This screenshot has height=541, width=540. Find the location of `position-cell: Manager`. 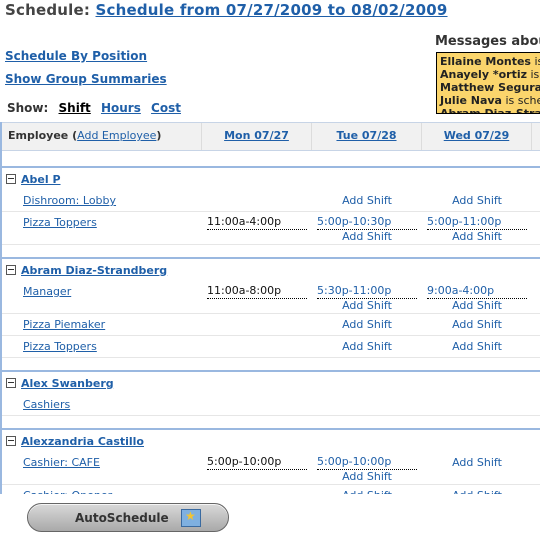

position-cell: Manager is located at coordinates (102, 297).